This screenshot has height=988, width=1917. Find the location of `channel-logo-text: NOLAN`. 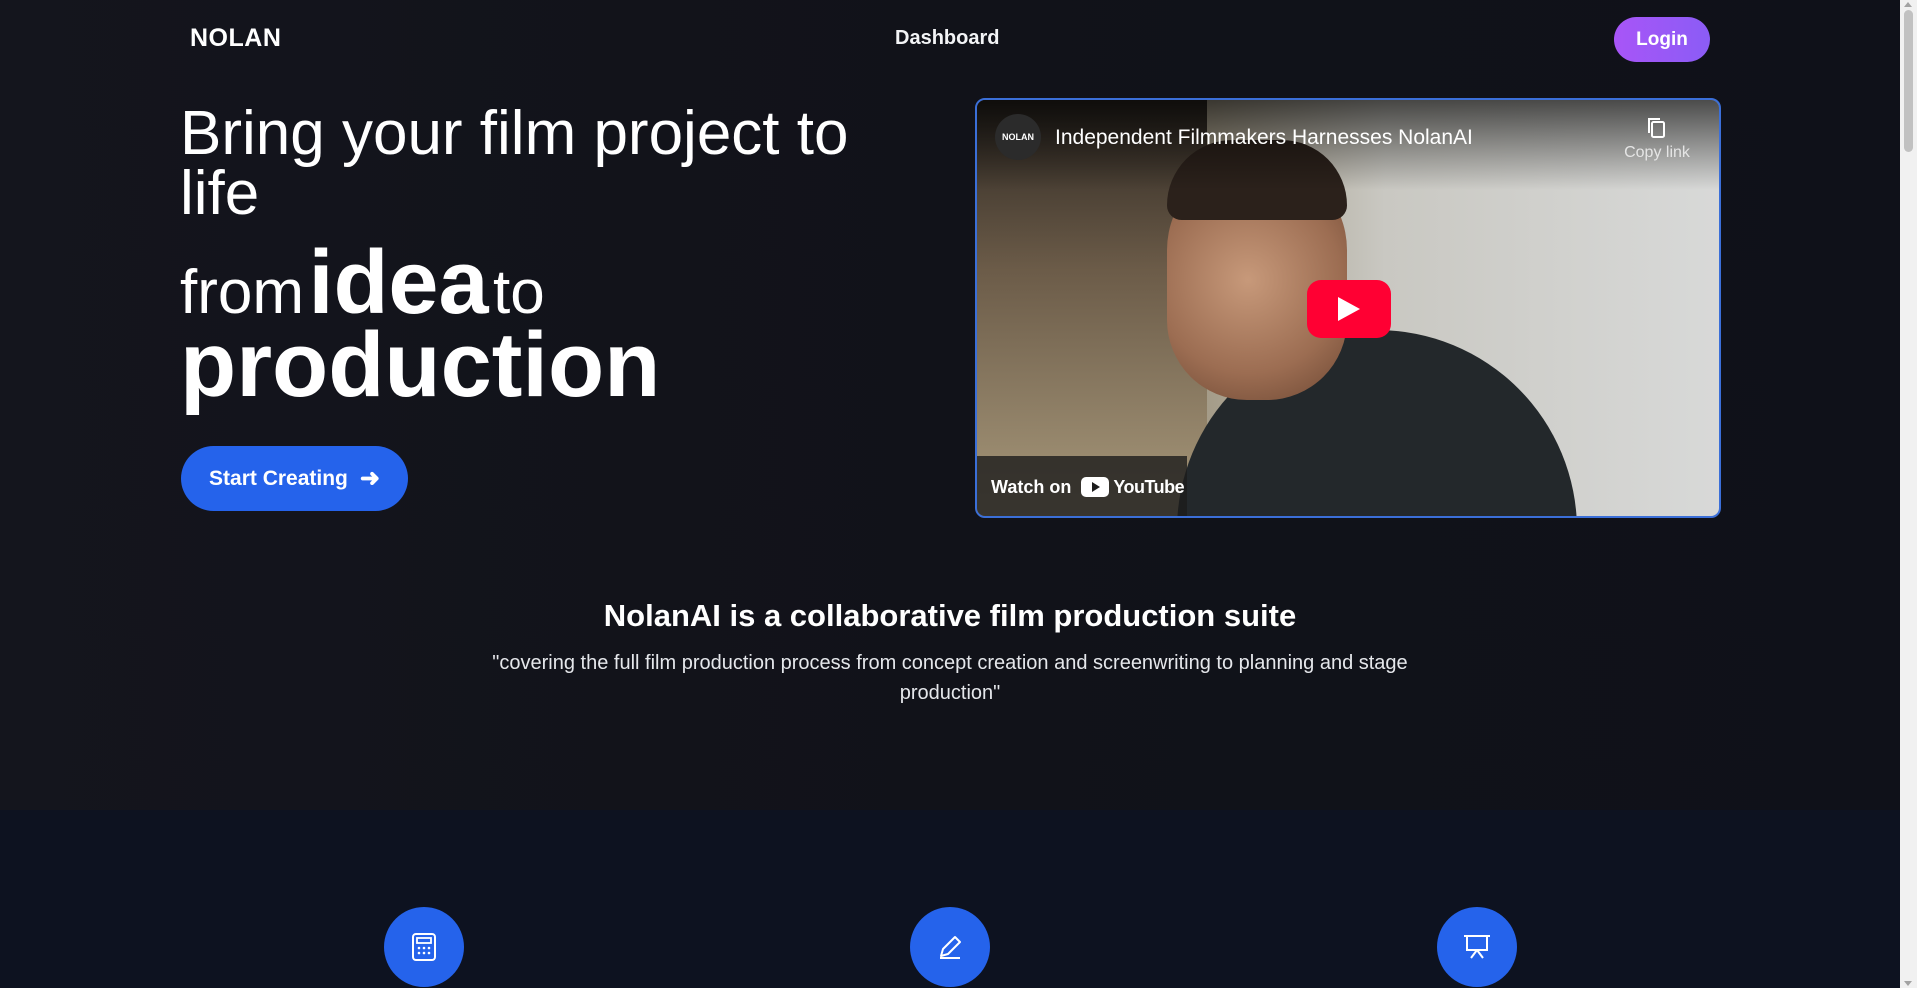

channel-logo-text: NOLAN is located at coordinates (1018, 137).